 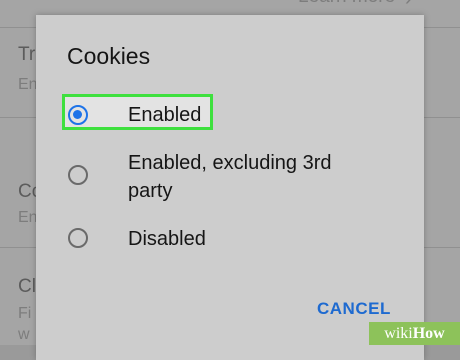 I want to click on option-disabled-label: Disabled, so click(x=167, y=239).